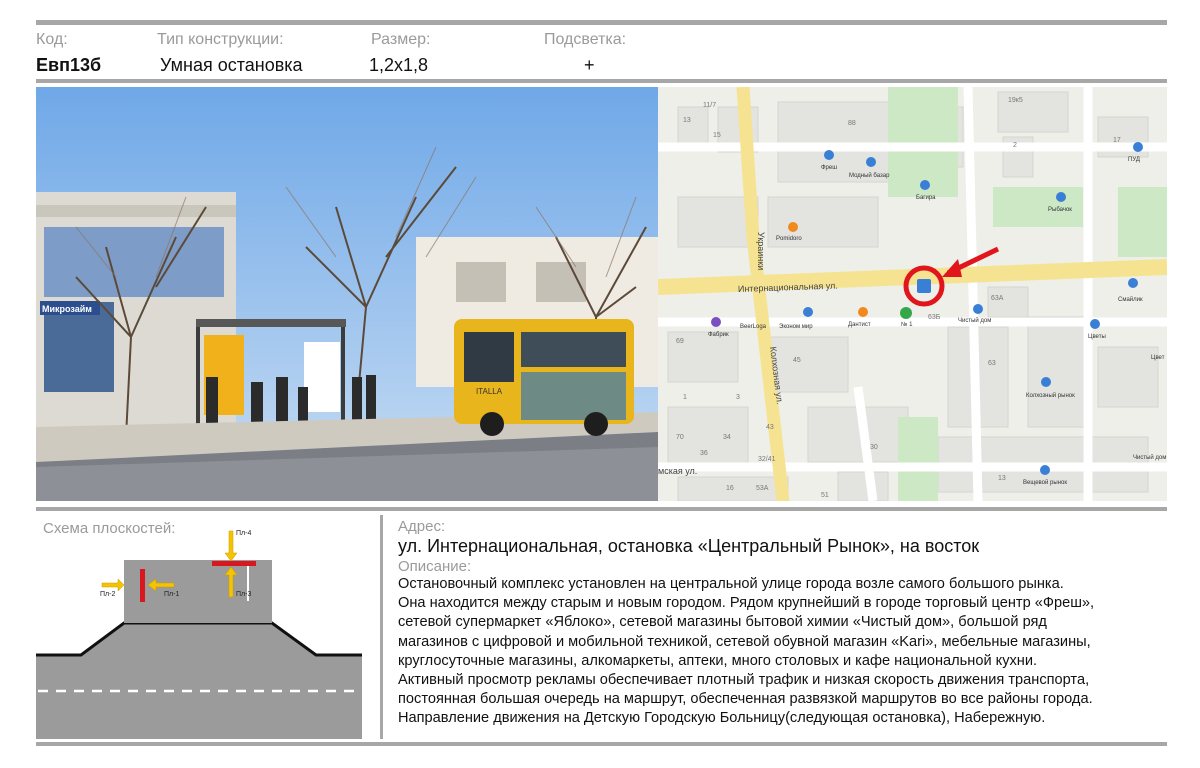 This screenshot has height=768, width=1200. What do you see at coordinates (1117, 140) in the screenshot?
I see `svg-text: 17` at bounding box center [1117, 140].